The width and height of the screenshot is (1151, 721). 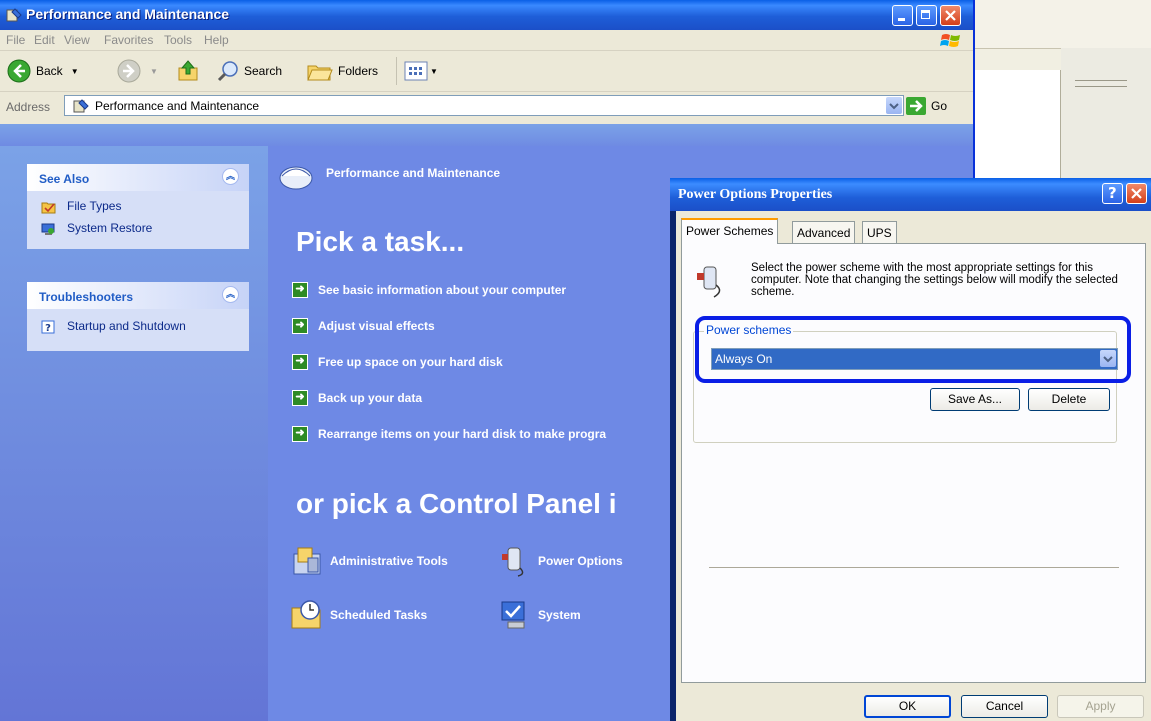 I want to click on up-folder-button, so click(x=189, y=71).